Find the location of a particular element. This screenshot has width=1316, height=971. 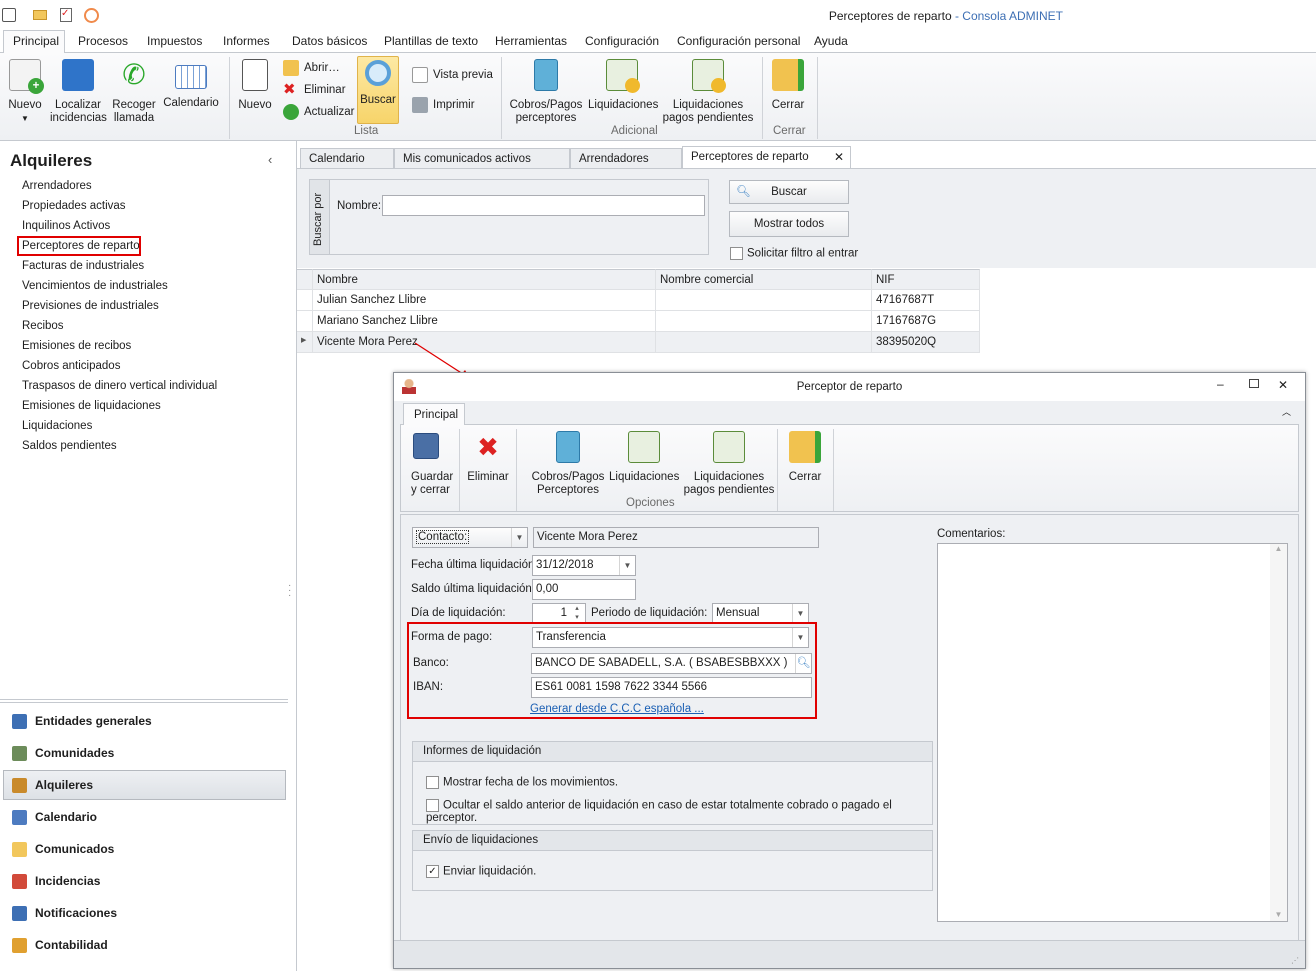

nav-alquileres: Alquileres is located at coordinates (144, 785).